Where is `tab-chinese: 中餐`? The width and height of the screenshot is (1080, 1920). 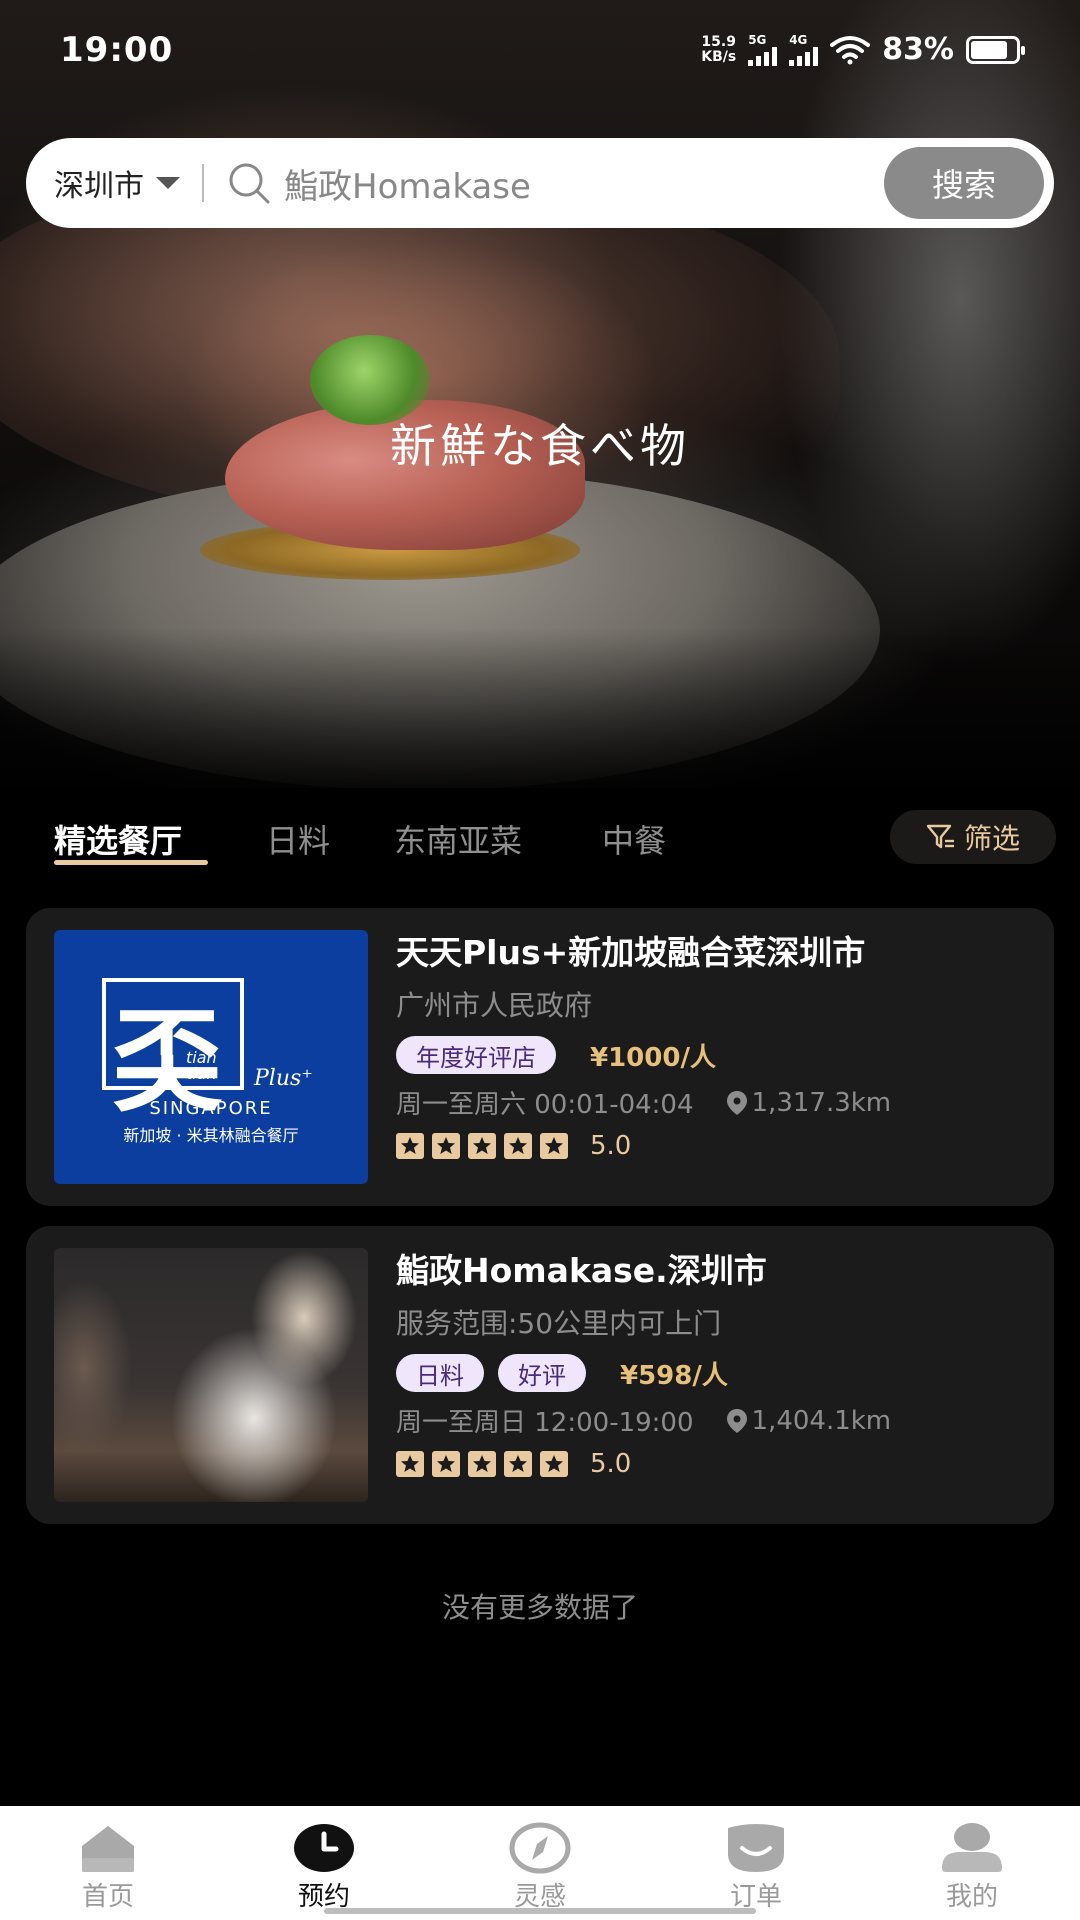
tab-chinese: 中餐 is located at coordinates (634, 839).